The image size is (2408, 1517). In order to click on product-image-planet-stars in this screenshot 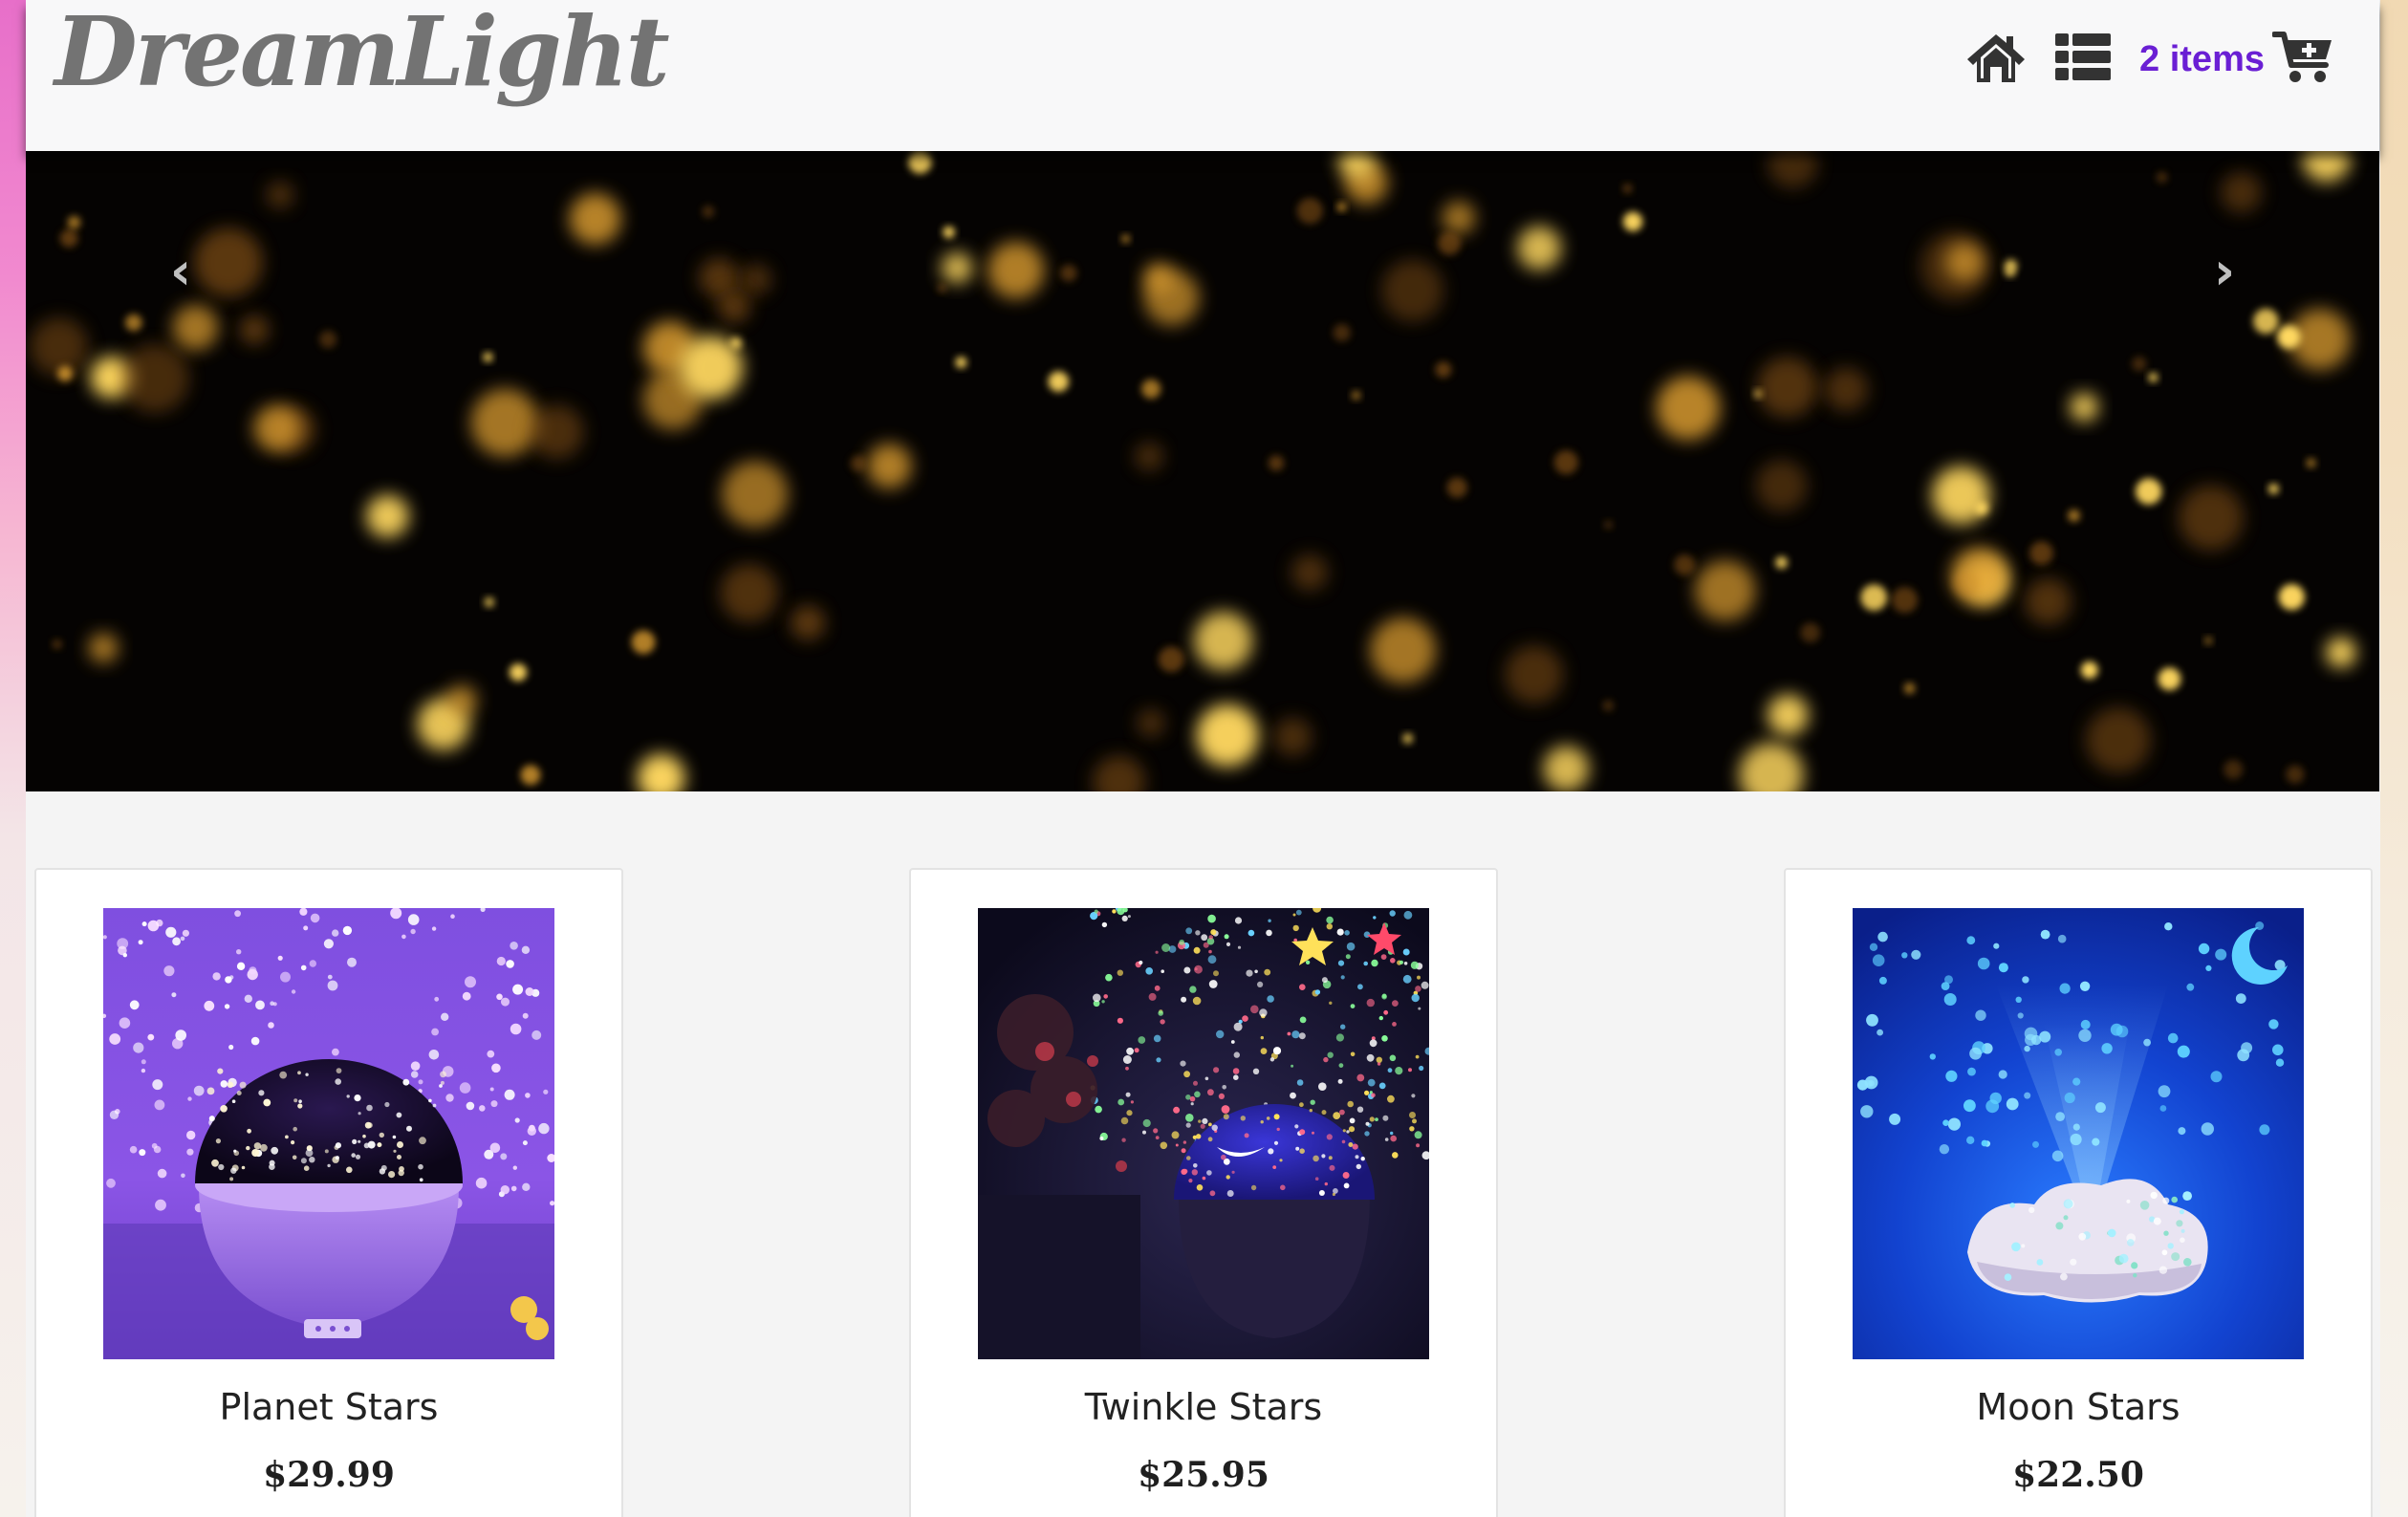, I will do `click(328, 1133)`.